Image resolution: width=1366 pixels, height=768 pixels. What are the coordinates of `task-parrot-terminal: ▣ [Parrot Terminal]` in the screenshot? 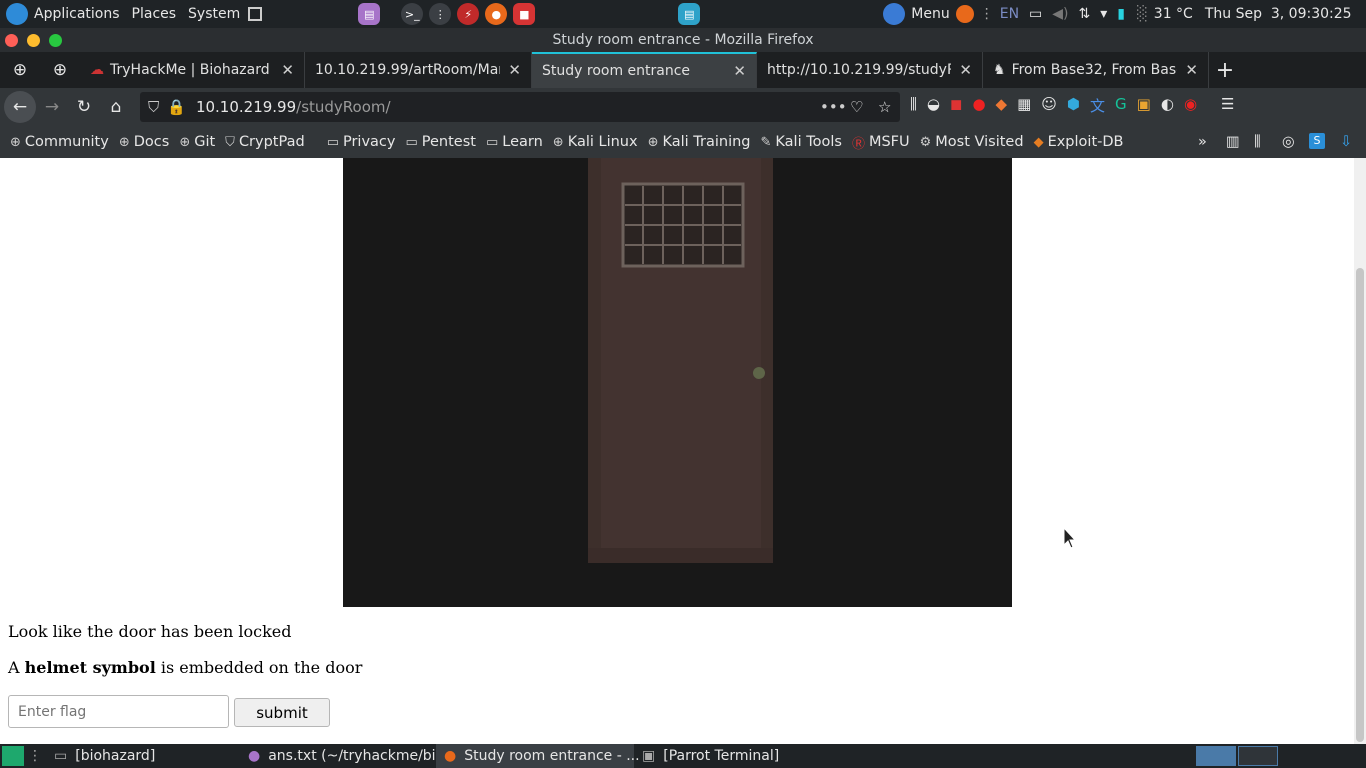 It's located at (734, 756).